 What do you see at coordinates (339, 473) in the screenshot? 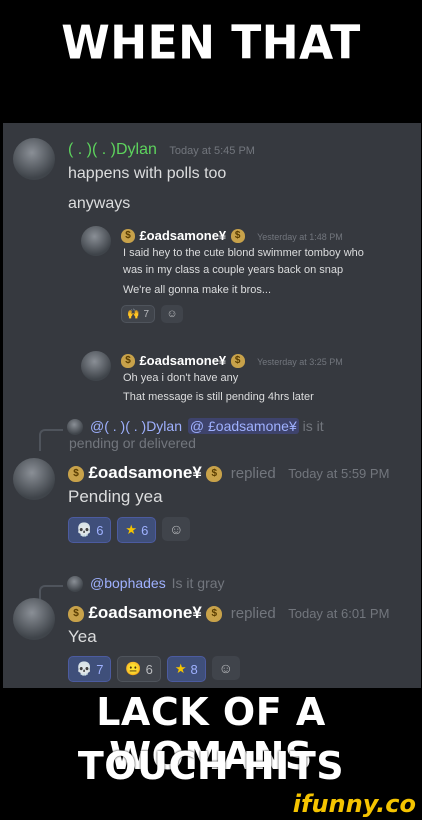
I see `timestamp: Today at 5:59 PM` at bounding box center [339, 473].